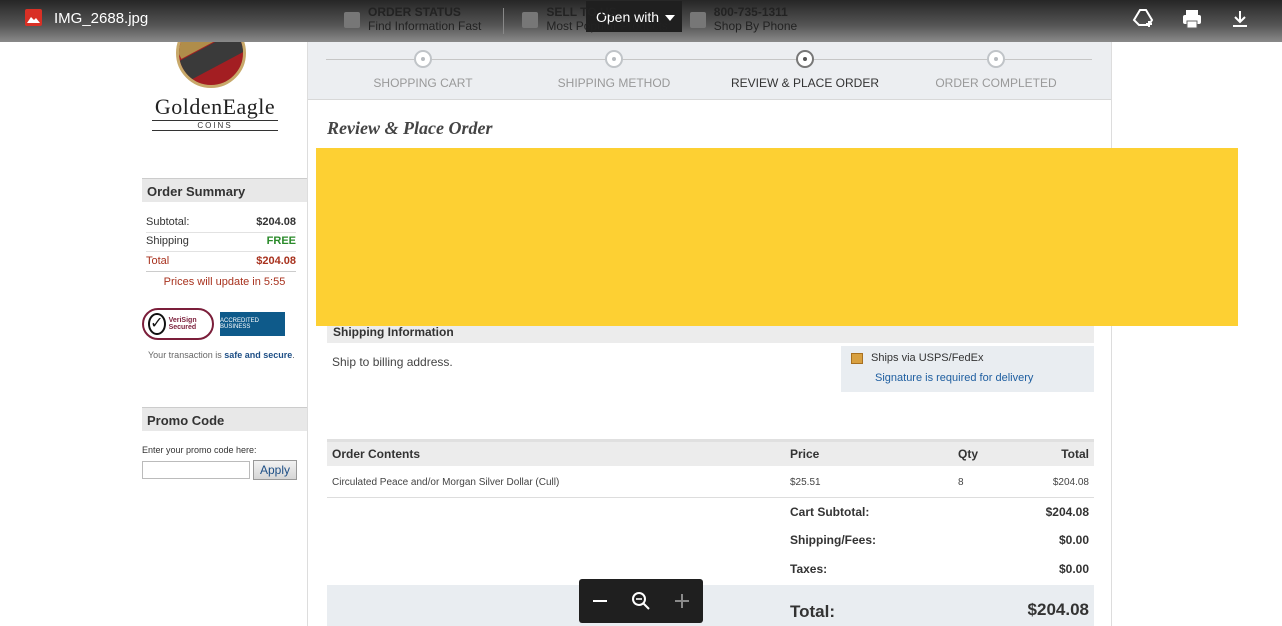  I want to click on shipping-label: Shipping, so click(167, 241).